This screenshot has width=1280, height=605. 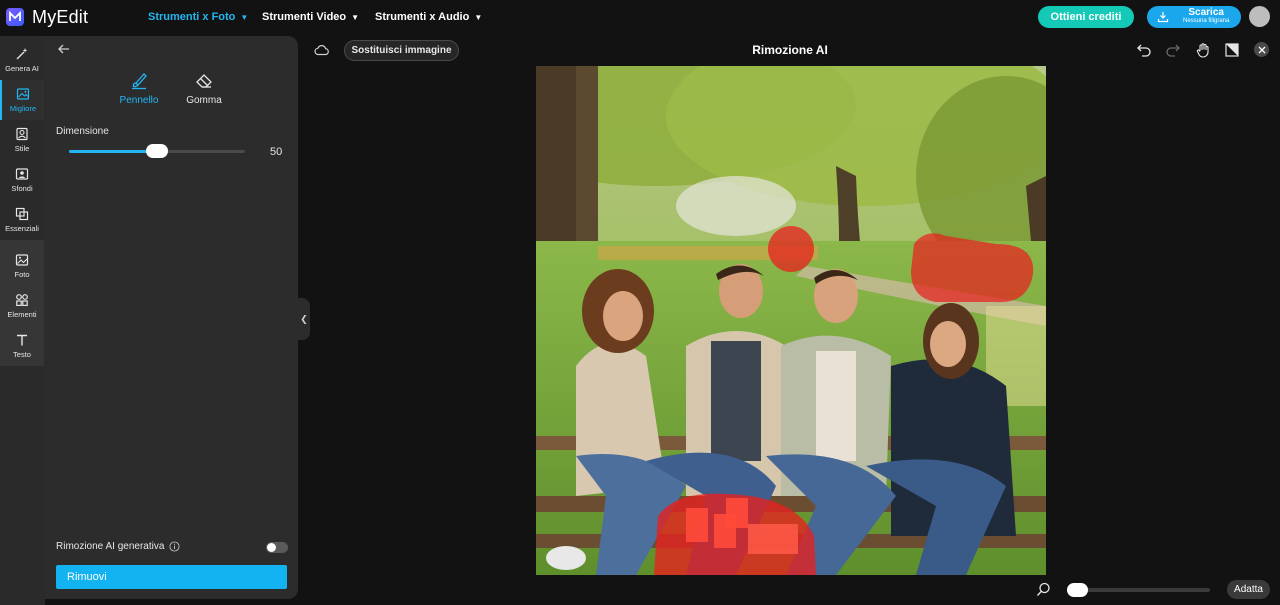 I want to click on back-arrow-icon, so click(x=64, y=49).